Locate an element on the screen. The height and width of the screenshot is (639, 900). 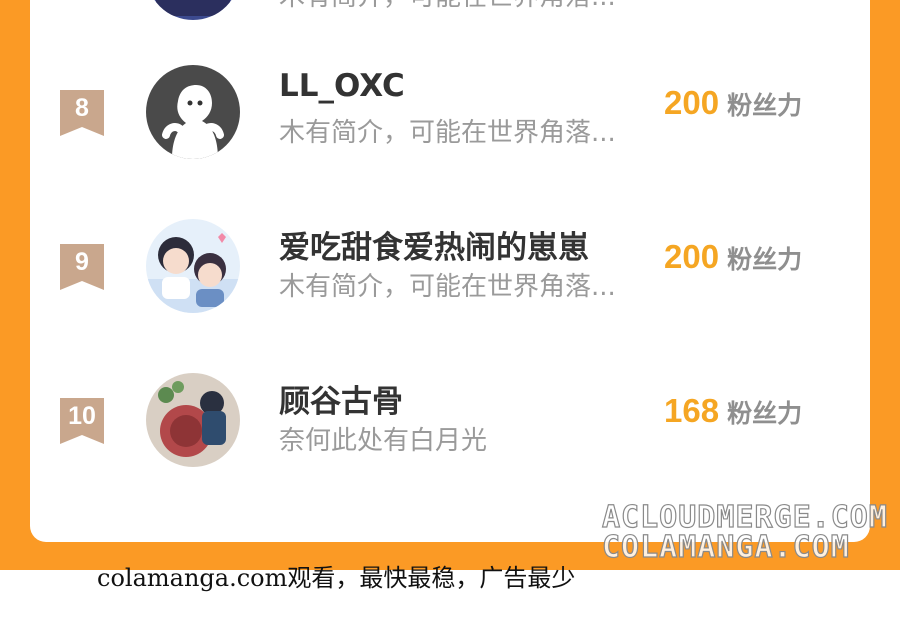
watermark-line-2: COLAMANGA.COM is located at coordinates (725, 547).